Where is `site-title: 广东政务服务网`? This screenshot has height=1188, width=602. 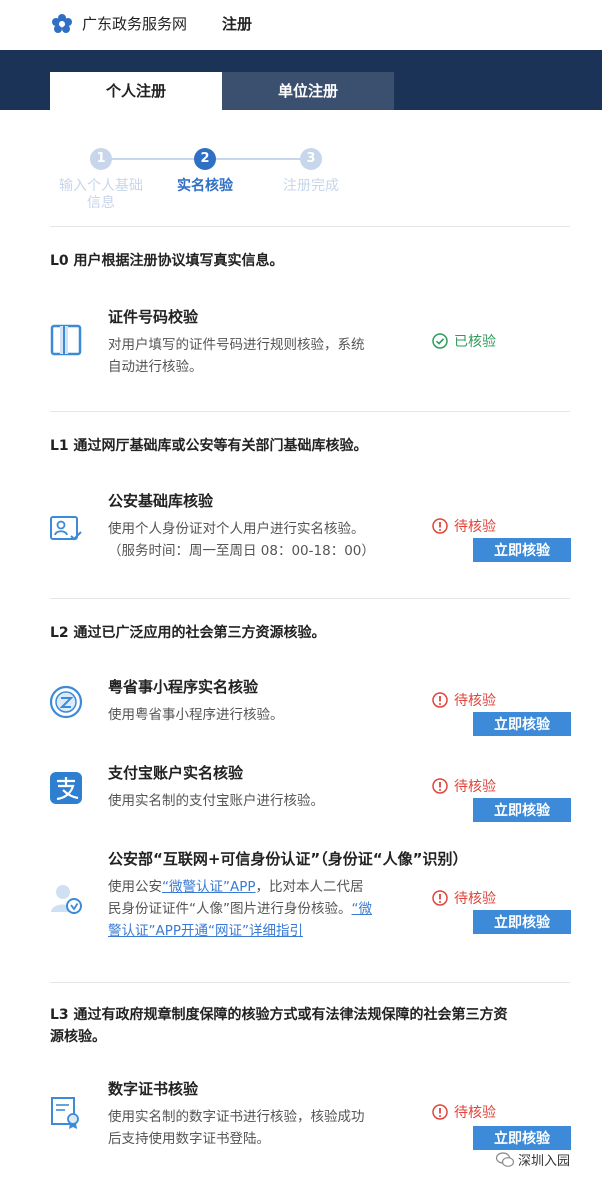
site-title: 广东政务服务网 is located at coordinates (134, 23).